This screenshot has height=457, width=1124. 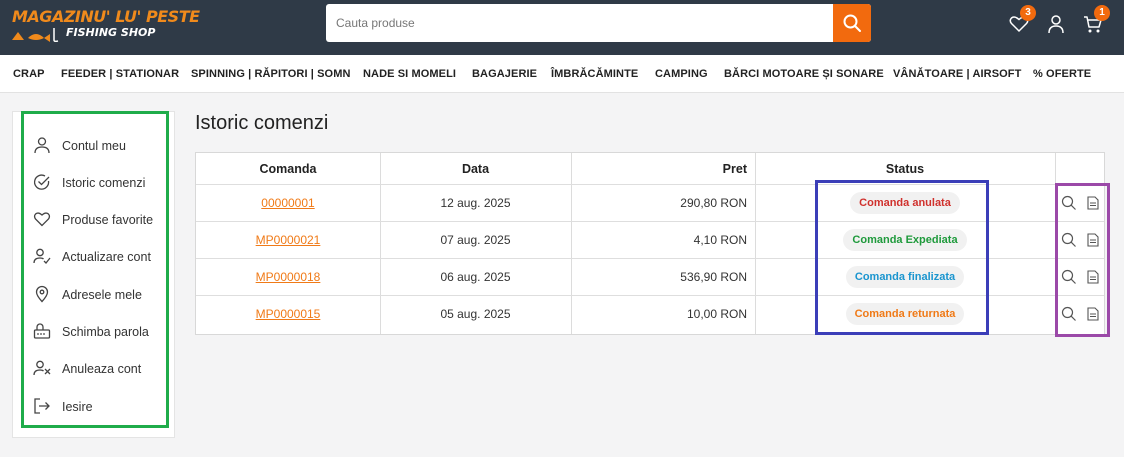 I want to click on nav-item-feeder: FEEDER | STATIONAR, so click(x=120, y=74).